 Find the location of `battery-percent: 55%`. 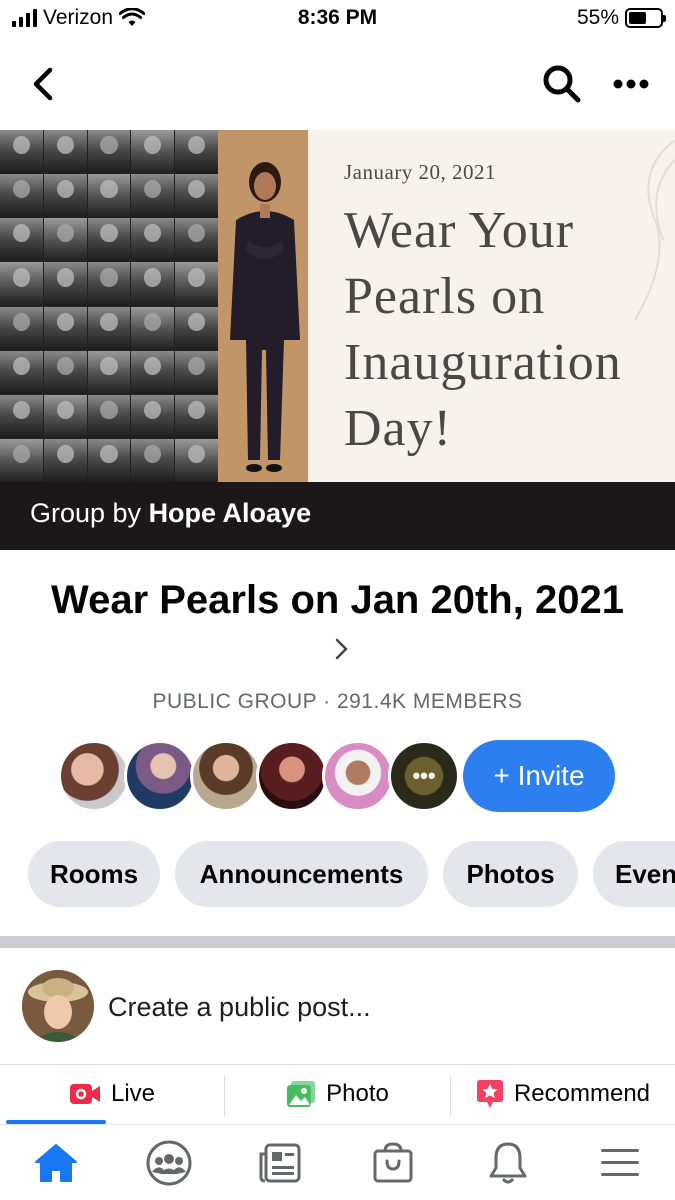

battery-percent: 55% is located at coordinates (597, 17).